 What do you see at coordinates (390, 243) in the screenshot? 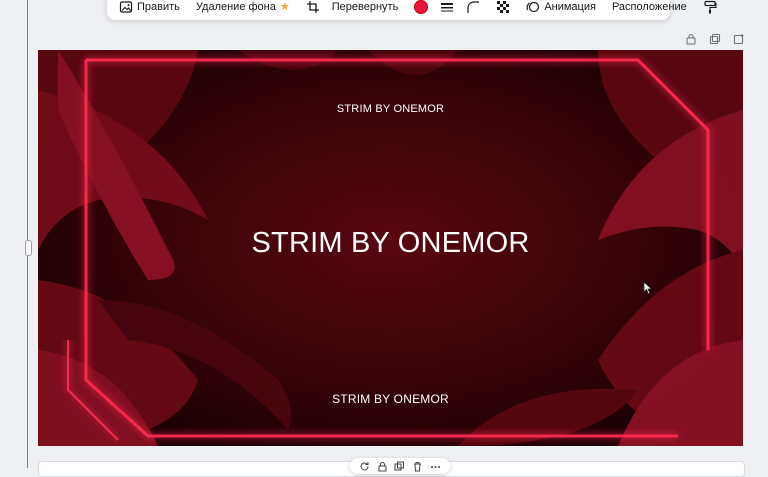
I see `main-title: STRIM BY ONEMOR` at bounding box center [390, 243].